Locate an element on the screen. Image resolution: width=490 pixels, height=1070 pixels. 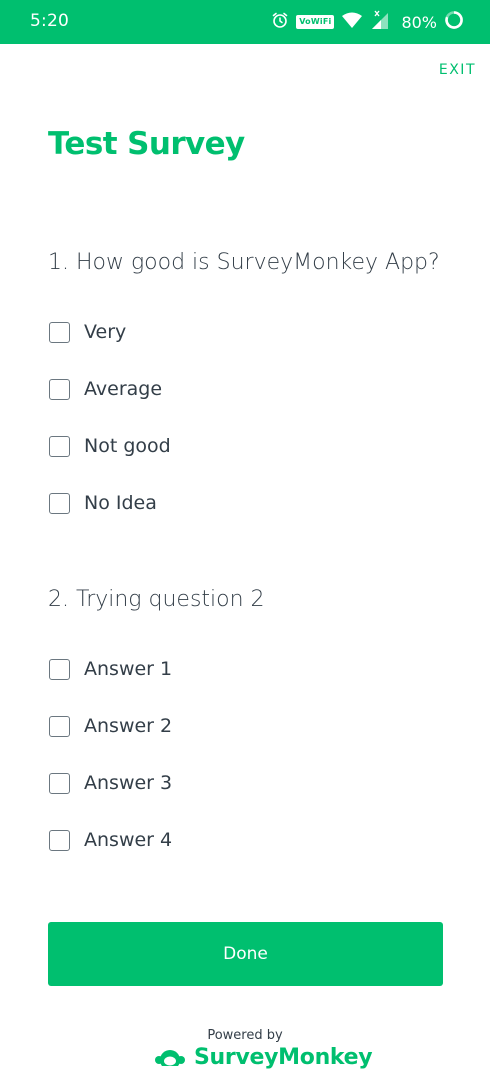
option-label: Not good is located at coordinates (127, 446).